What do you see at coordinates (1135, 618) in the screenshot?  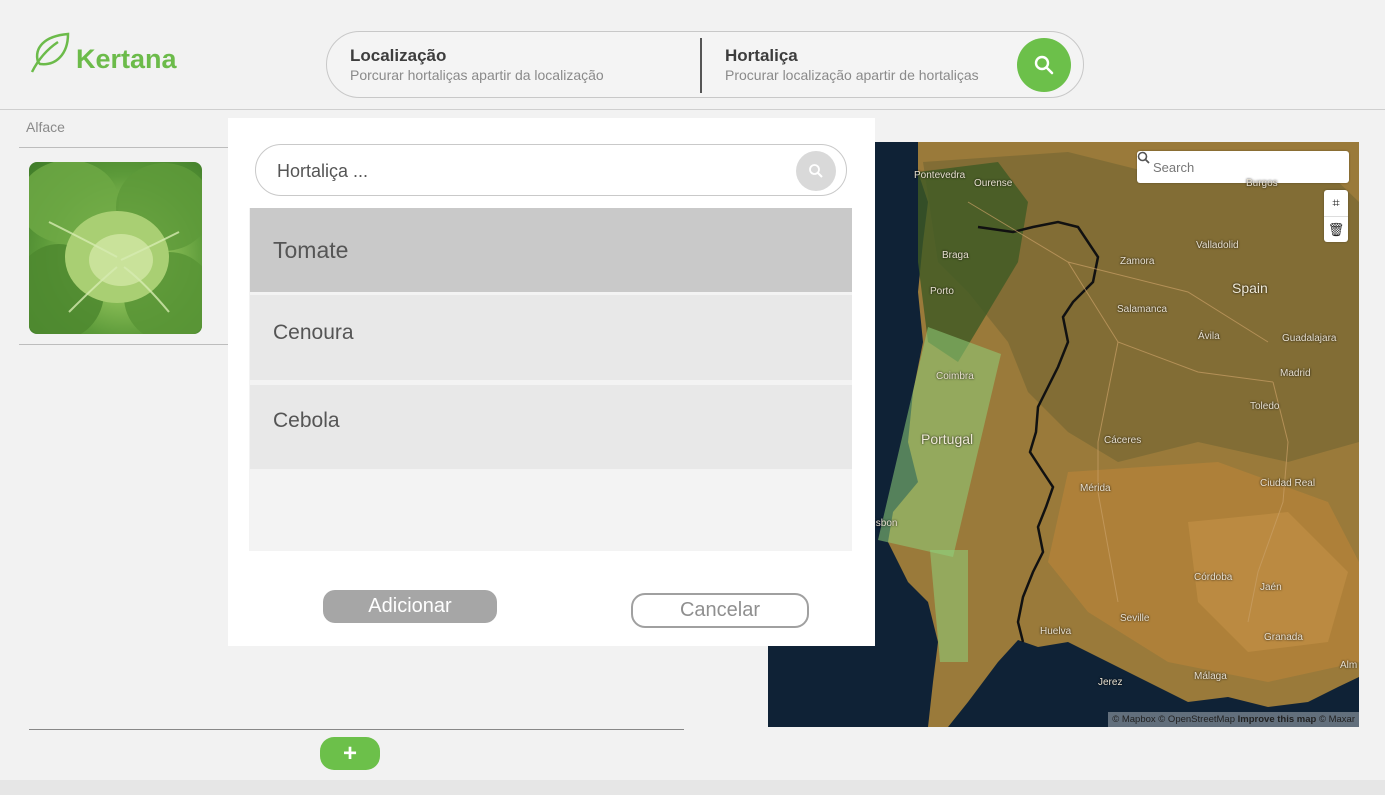 I see `map-label: Seville` at bounding box center [1135, 618].